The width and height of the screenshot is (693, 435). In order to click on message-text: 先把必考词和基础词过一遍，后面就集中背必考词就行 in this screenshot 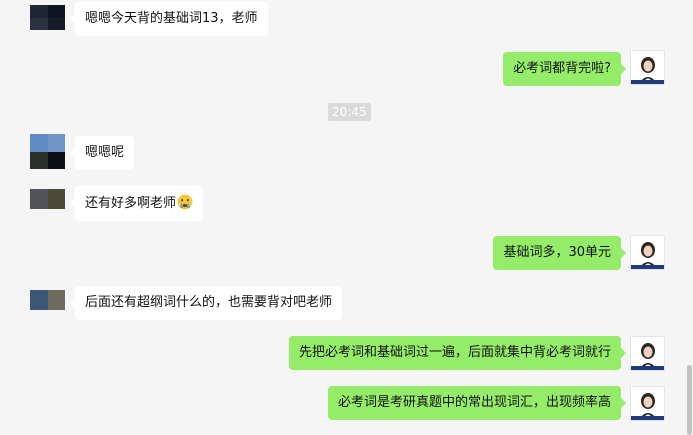, I will do `click(454, 352)`.